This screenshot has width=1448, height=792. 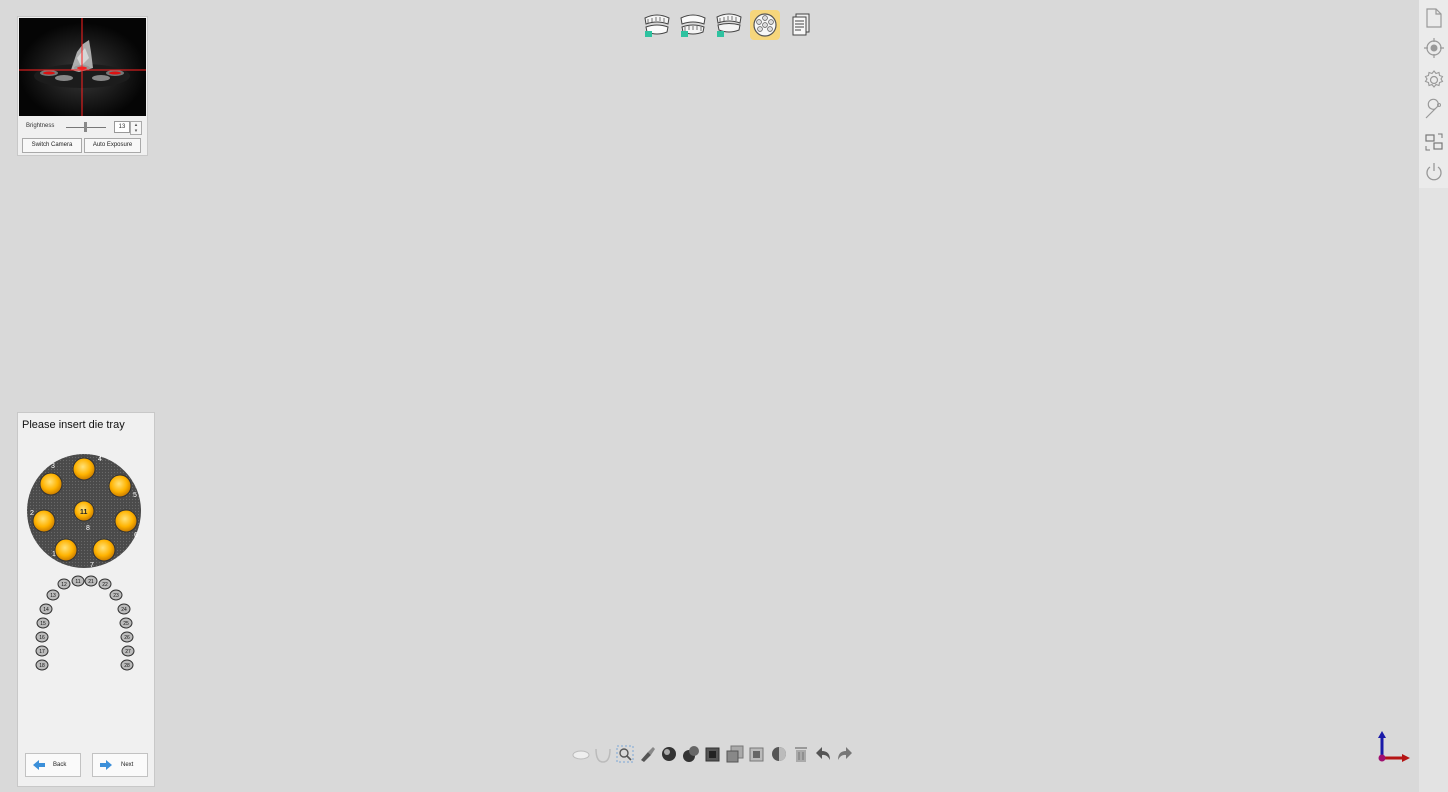 I want to click on switch-camera-button: Switch Camera, so click(x=52, y=145).